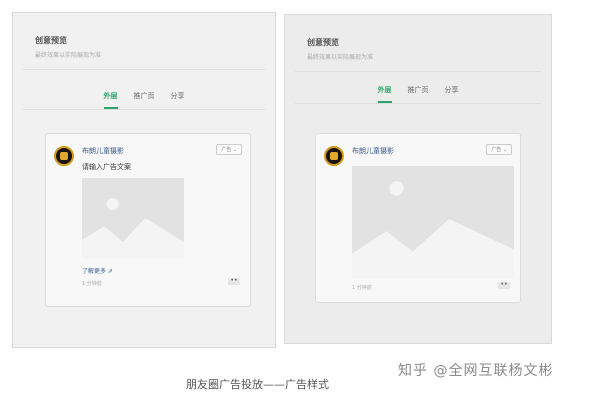  I want to click on ad-preview-card: 布朗儿童摄影 广告 ⌄ 1 分钟前 ••, so click(418, 218).